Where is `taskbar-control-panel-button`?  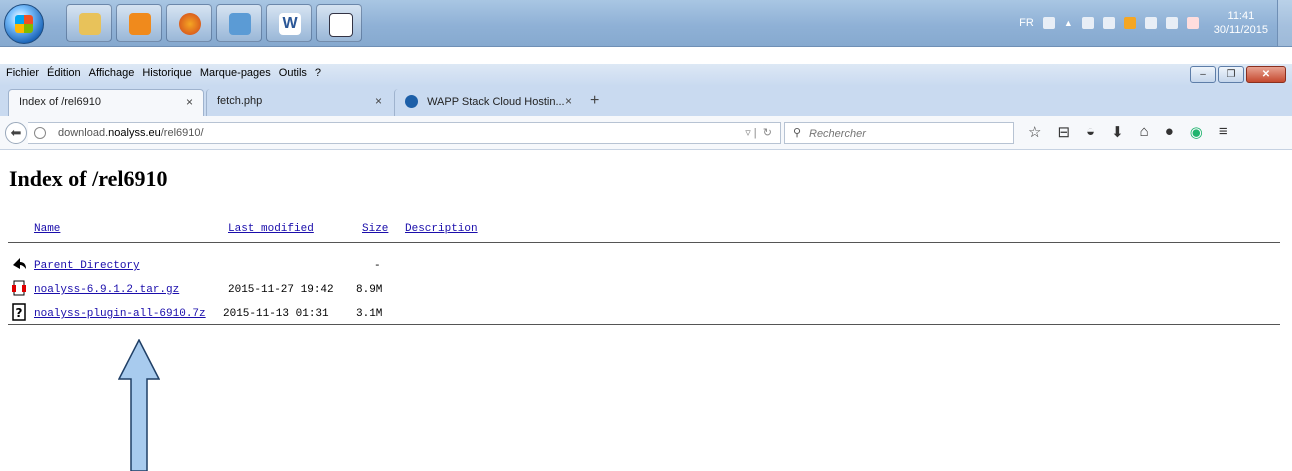 taskbar-control-panel-button is located at coordinates (239, 23).